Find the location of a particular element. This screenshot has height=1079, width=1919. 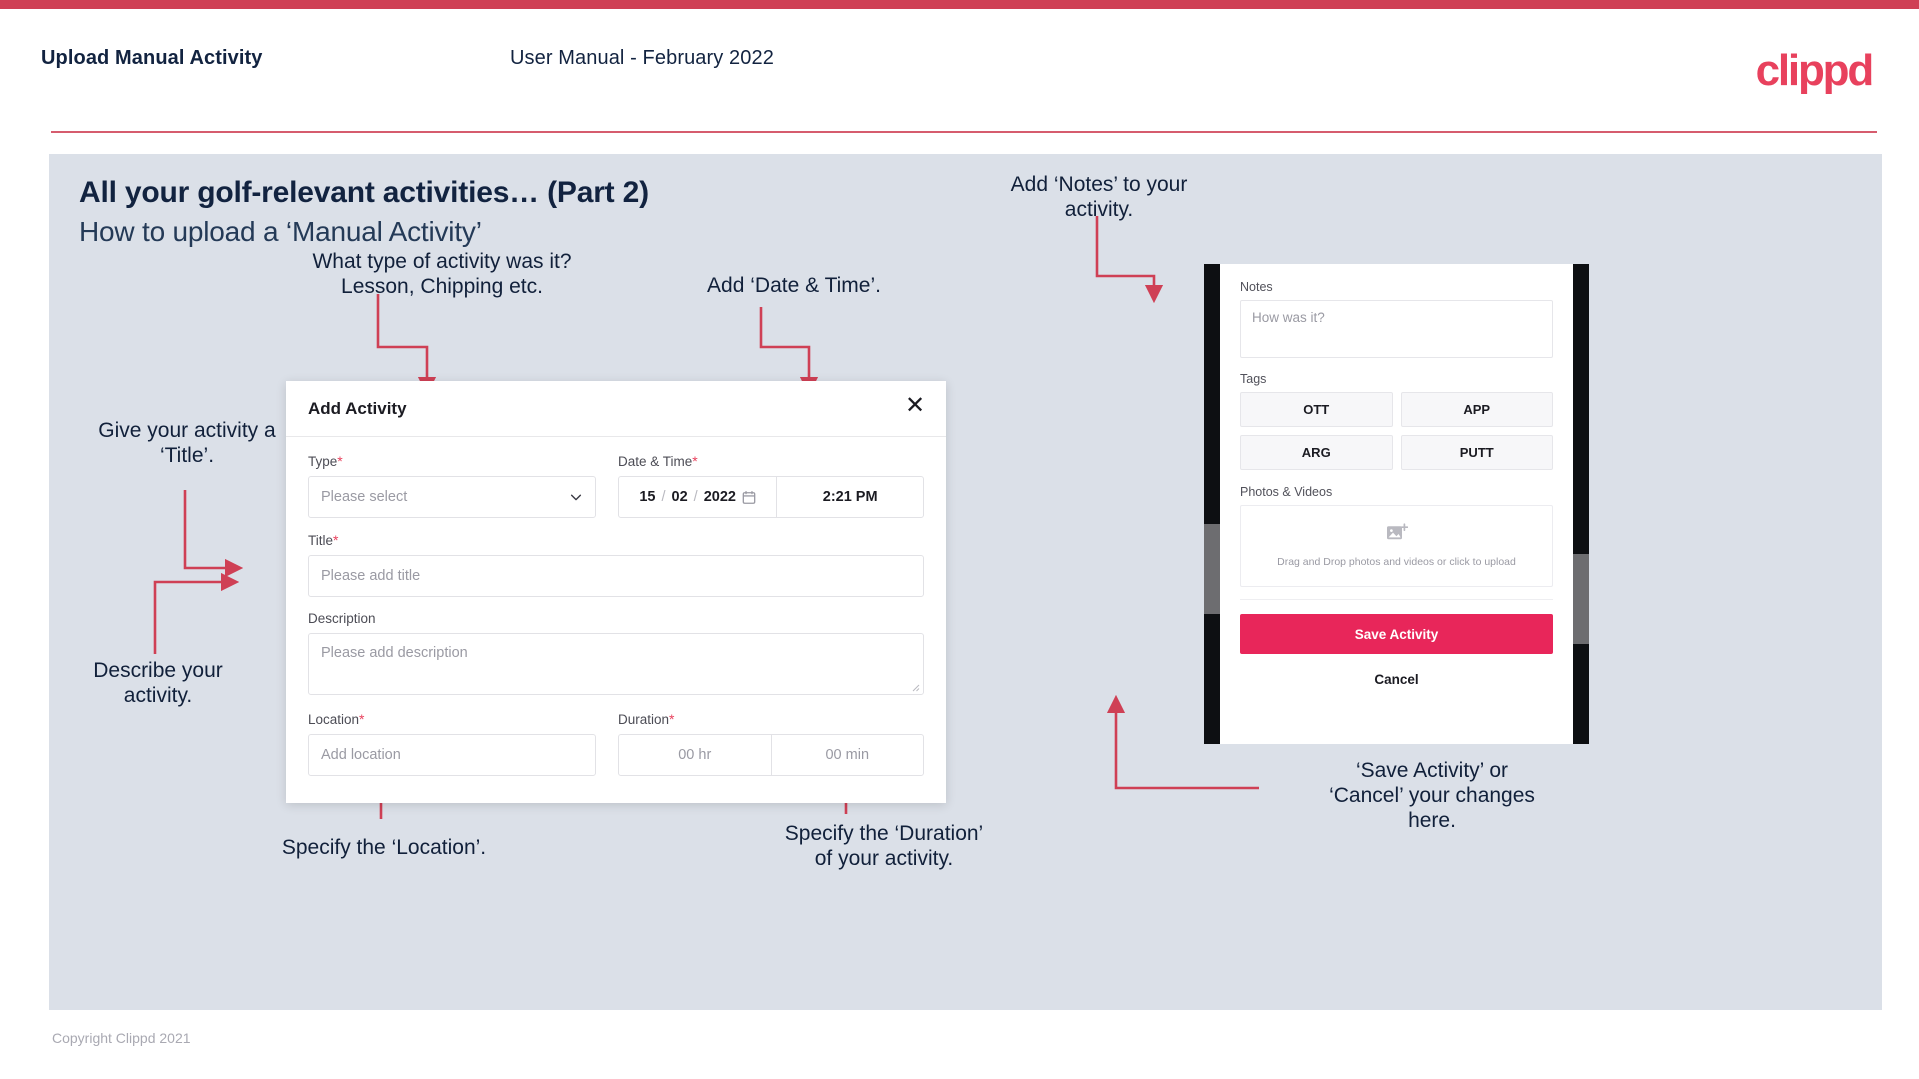

field-location-label: Location* is located at coordinates (452, 719).